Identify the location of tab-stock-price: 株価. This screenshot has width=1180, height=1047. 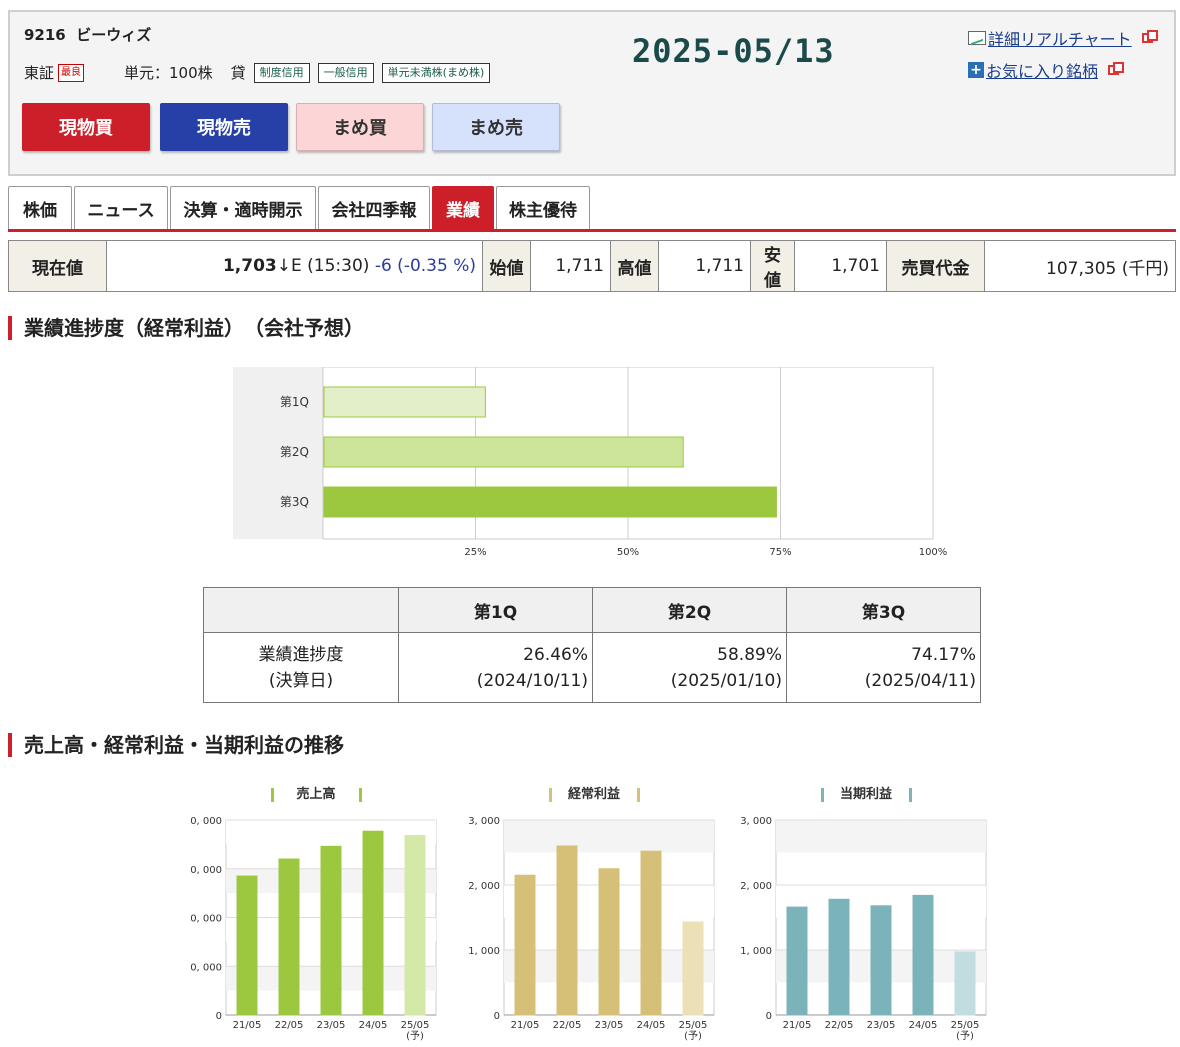
(40, 208).